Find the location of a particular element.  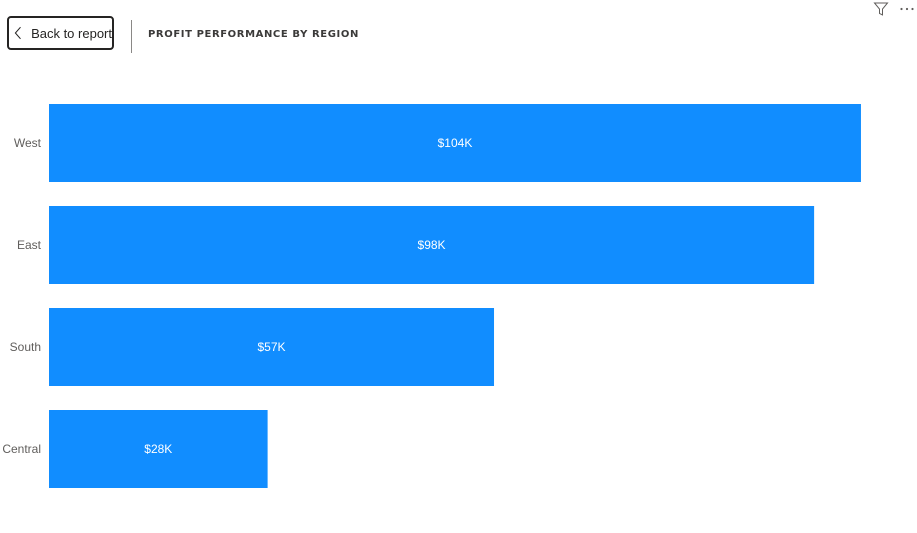

category-label-south: South is located at coordinates (25, 347).